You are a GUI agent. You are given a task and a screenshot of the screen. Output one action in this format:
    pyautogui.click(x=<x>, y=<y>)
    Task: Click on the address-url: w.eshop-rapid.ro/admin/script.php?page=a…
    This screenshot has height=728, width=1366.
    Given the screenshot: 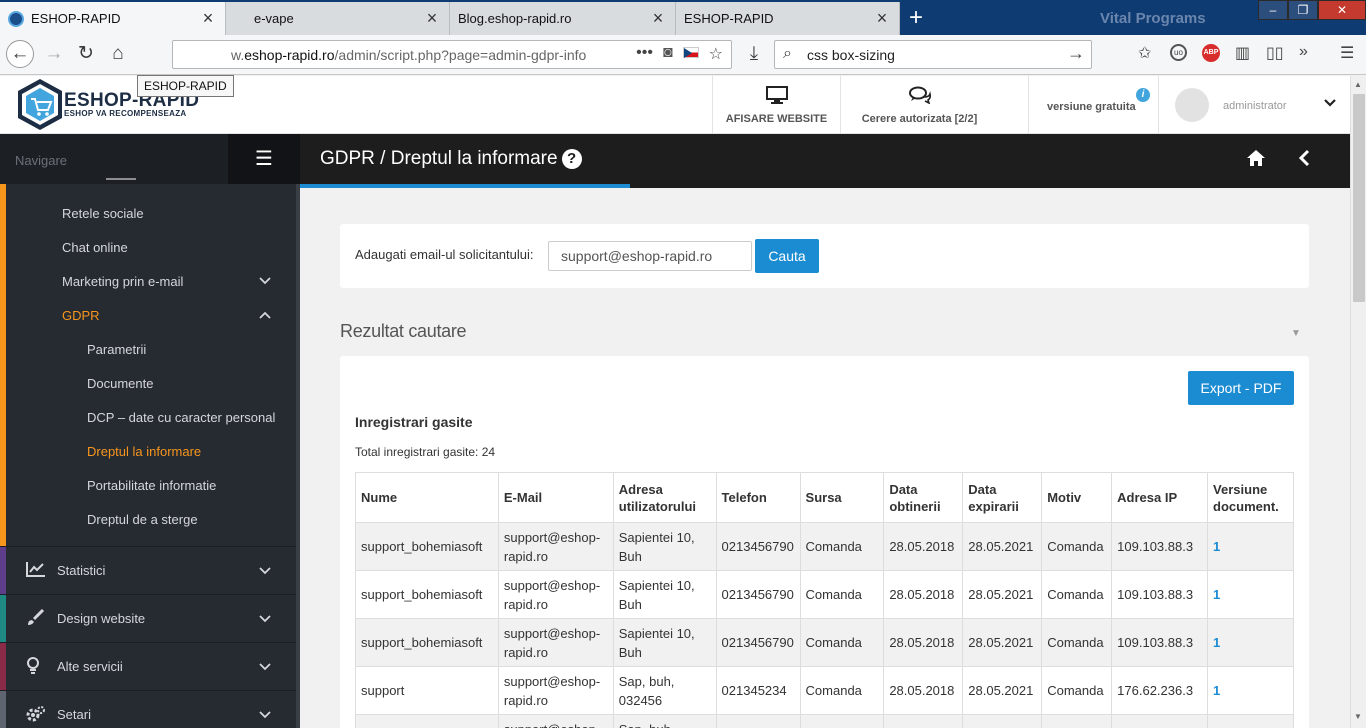 What is the action you would take?
    pyautogui.click(x=416, y=55)
    